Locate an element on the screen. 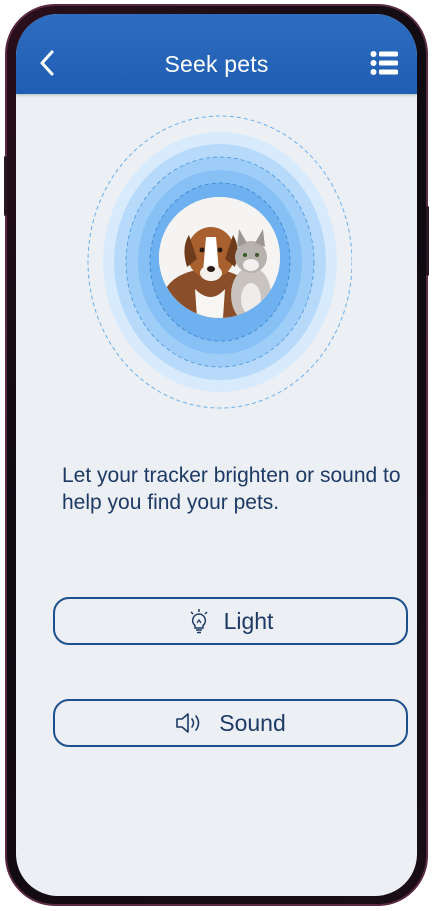 Image resolution: width=434 pixels, height=911 pixels. lightbulb-icon is located at coordinates (199, 621).